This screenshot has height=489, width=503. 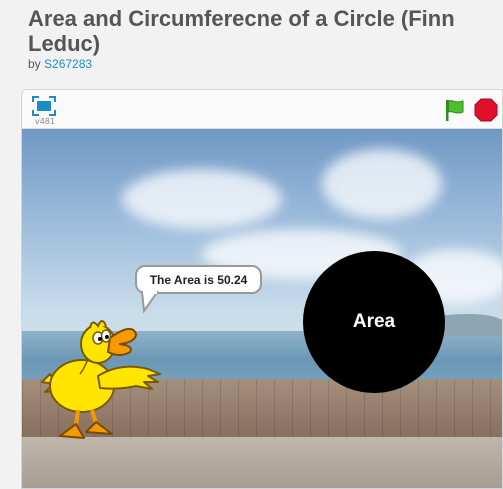 What do you see at coordinates (262, 109) in the screenshot?
I see `player-controls: v481` at bounding box center [262, 109].